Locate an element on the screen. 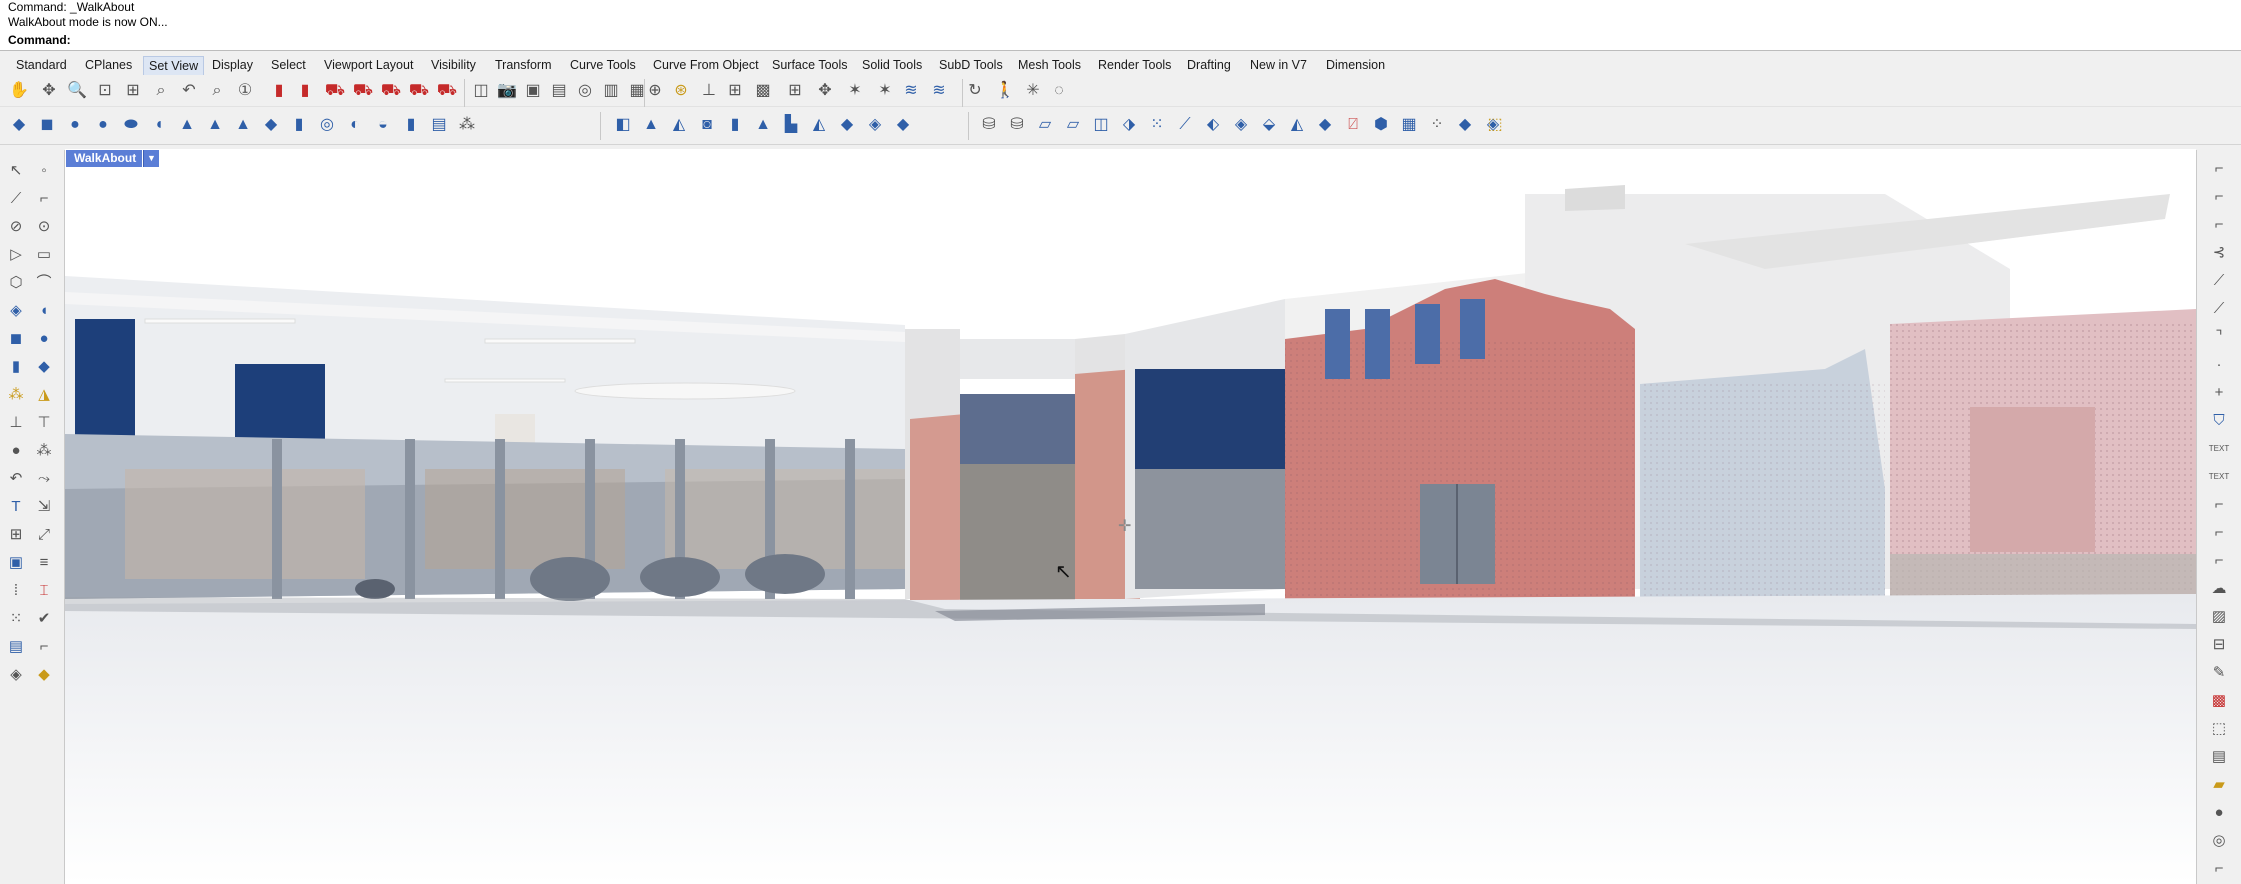 The width and height of the screenshot is (2241, 884). edit-dim-icon: ✎ is located at coordinates (2219, 672).